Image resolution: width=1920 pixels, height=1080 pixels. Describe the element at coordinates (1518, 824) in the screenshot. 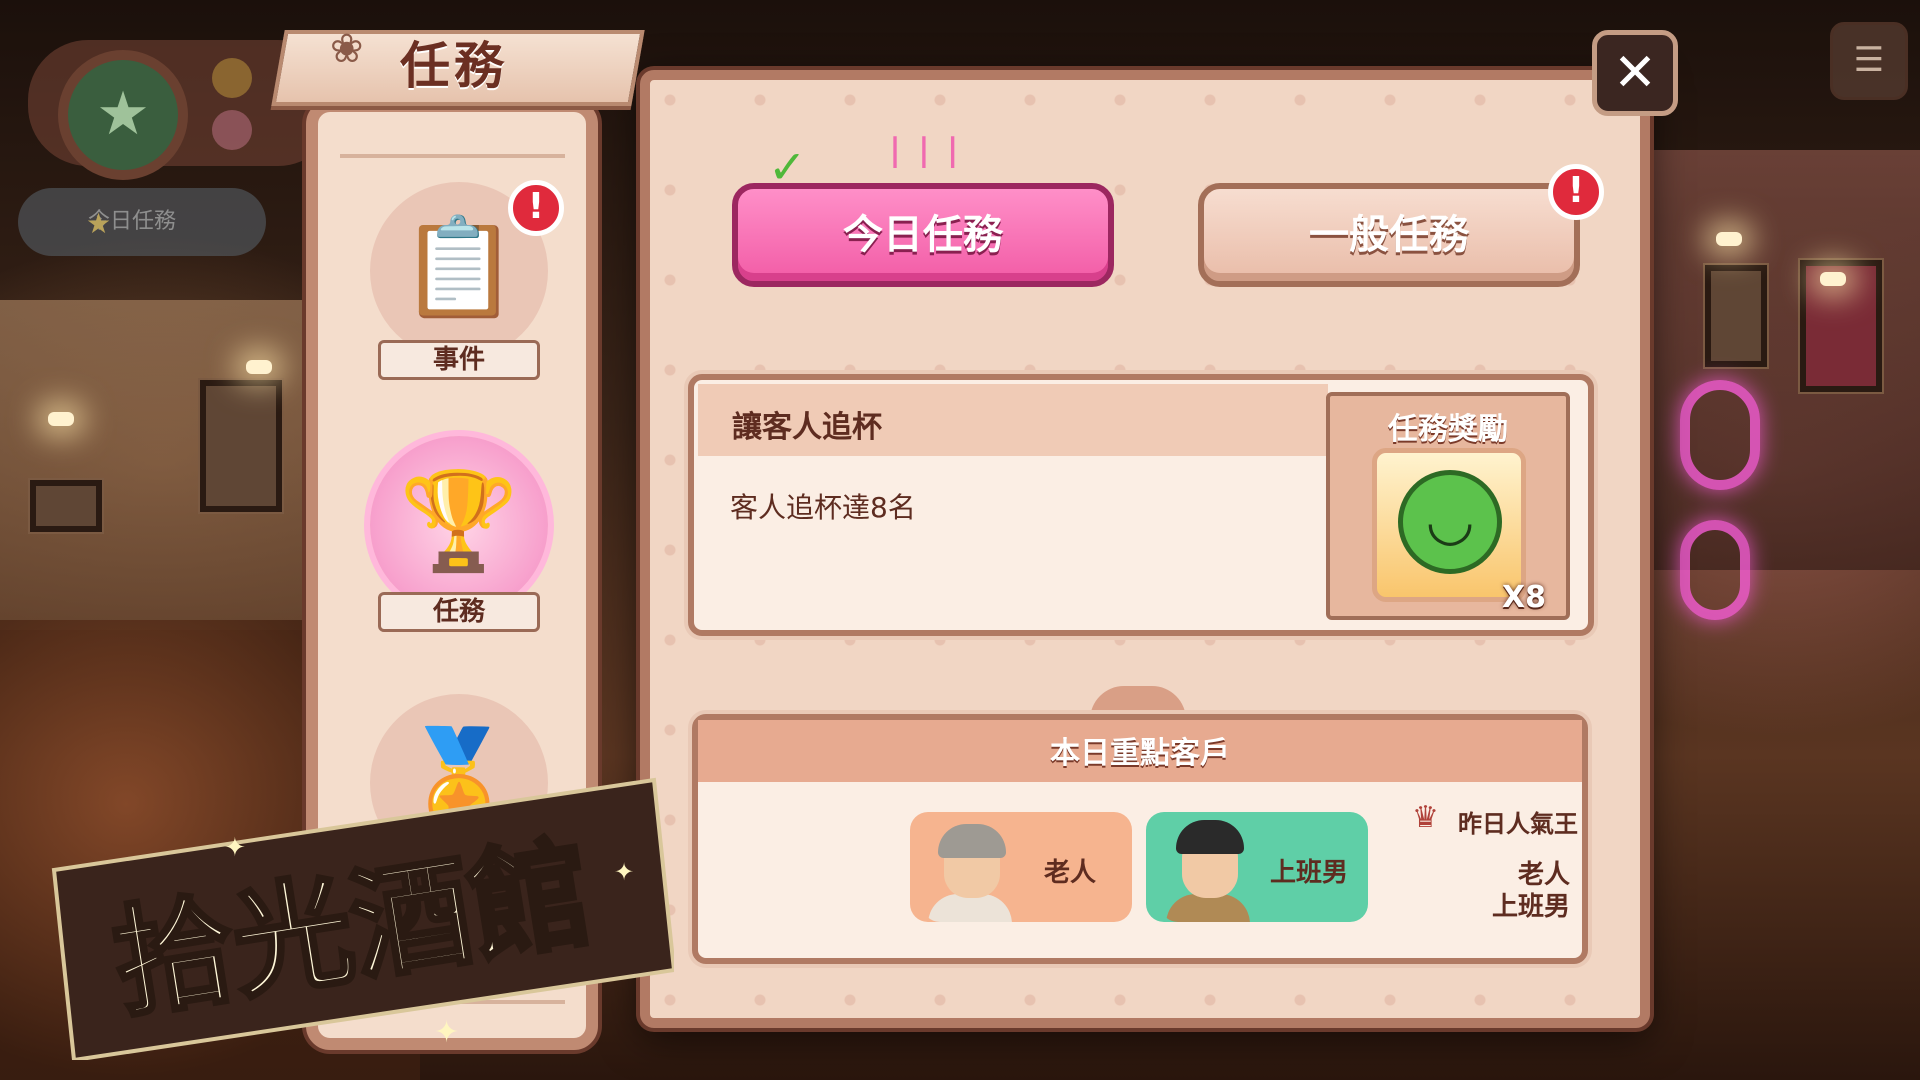

I see `yesterday-popular-title: 昨日人氣王` at that location.